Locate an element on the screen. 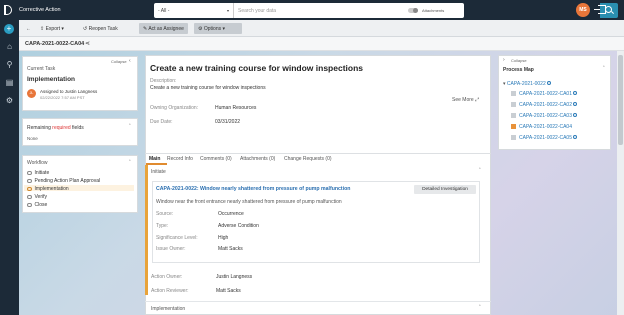  settings-icon: ⚙ is located at coordinates (9, 100).